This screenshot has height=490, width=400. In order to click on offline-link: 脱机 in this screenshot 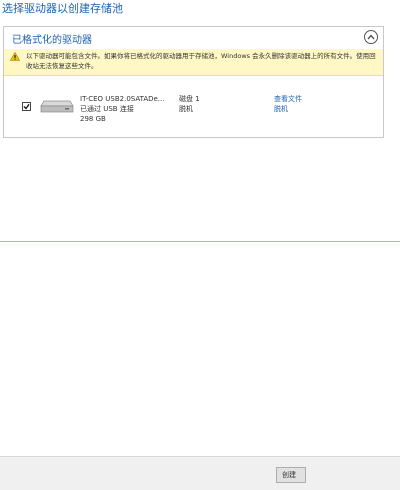, I will do `click(288, 109)`.